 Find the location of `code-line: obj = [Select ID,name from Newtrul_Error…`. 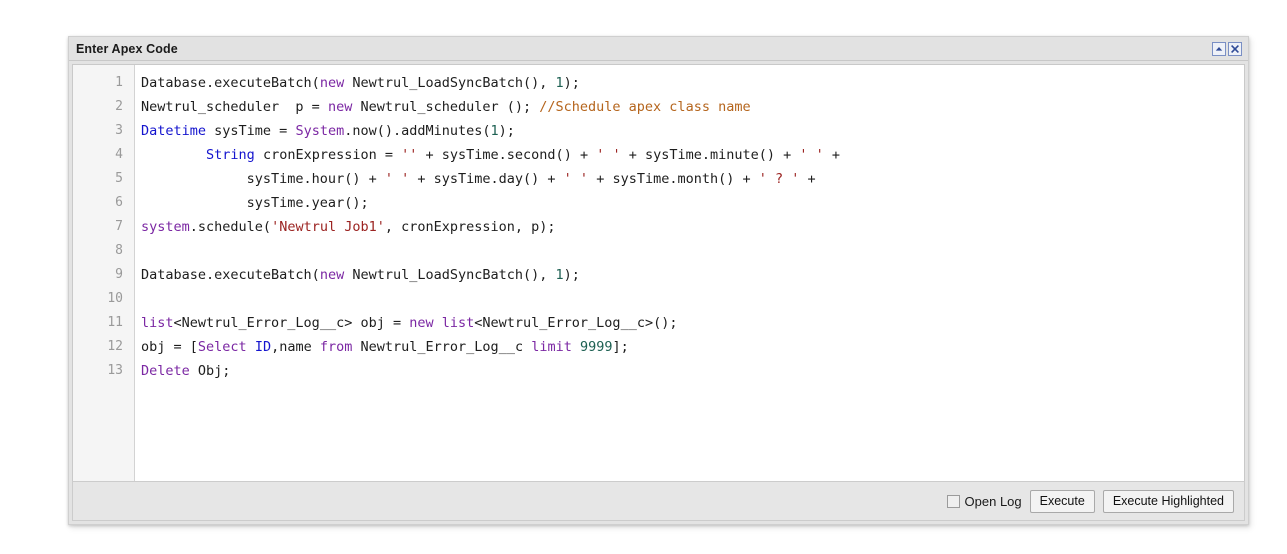

code-line: obj = [Select ID,name from Newtrul_Error… is located at coordinates (692, 347).